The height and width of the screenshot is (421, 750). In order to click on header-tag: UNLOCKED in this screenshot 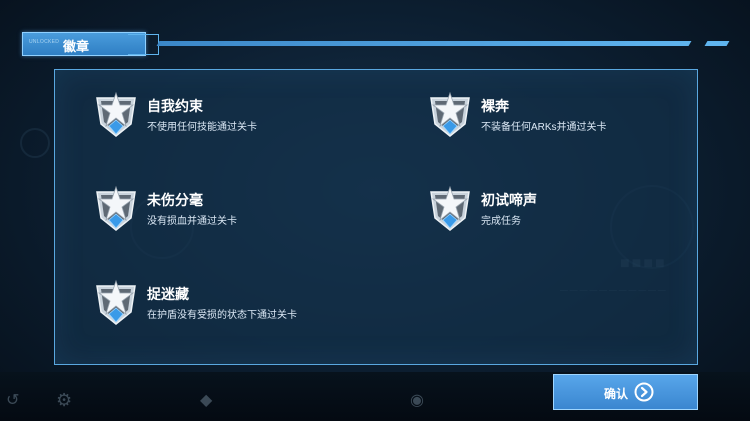, I will do `click(44, 42)`.